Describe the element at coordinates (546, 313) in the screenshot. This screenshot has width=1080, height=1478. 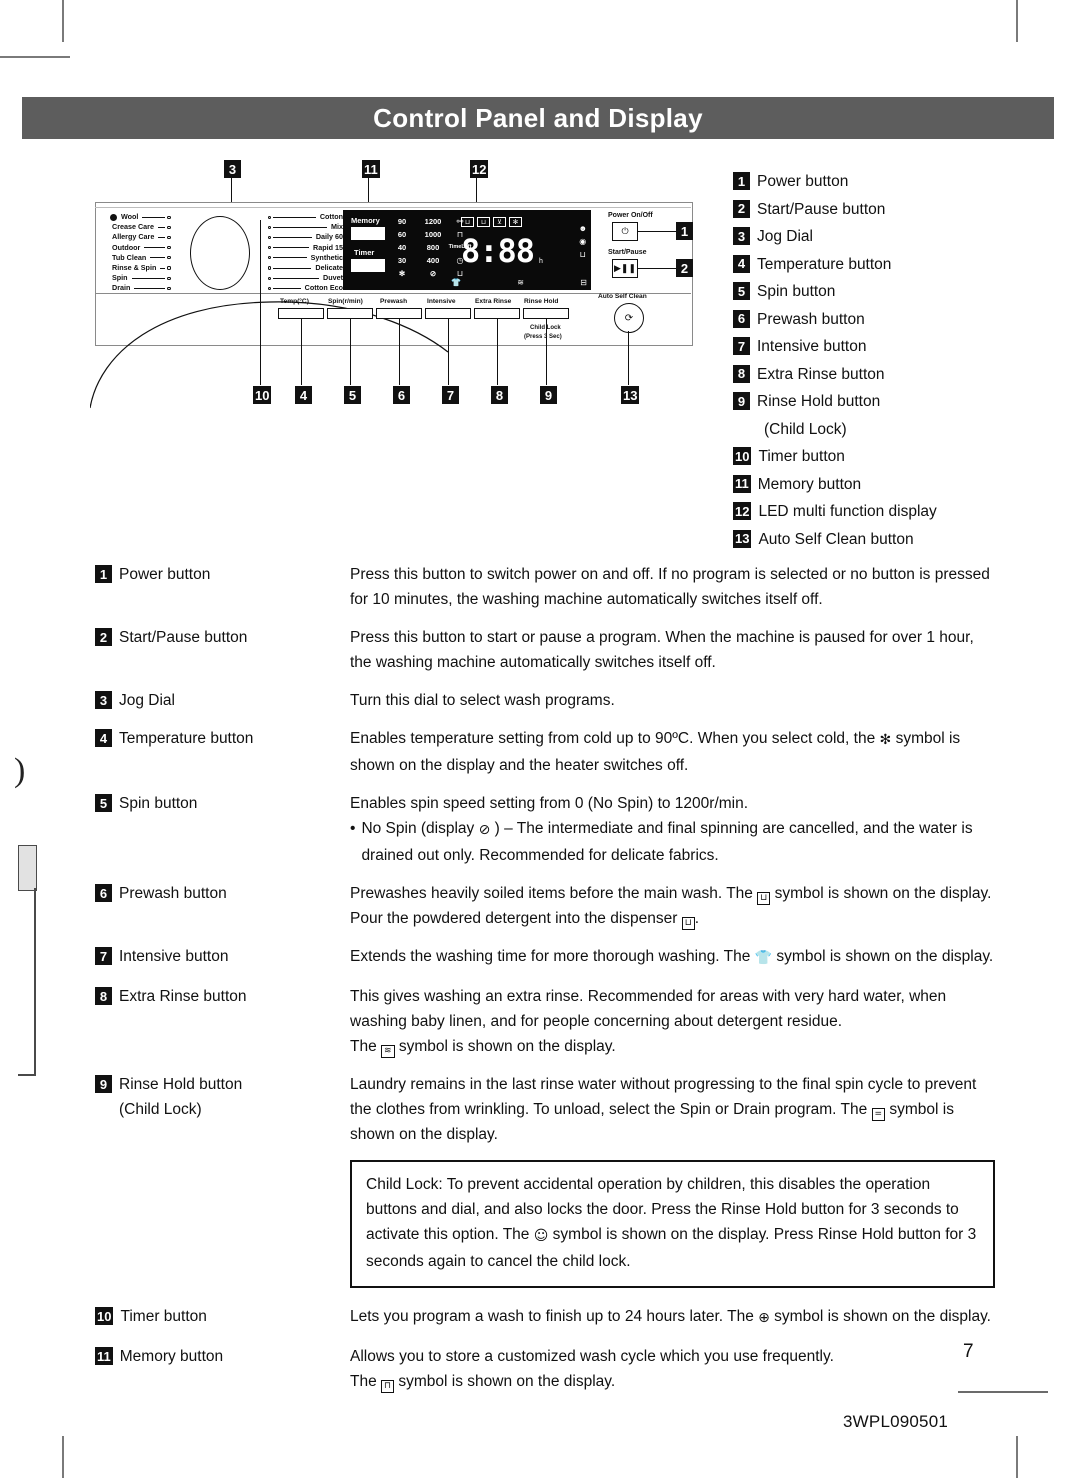
I see `rinse-hold-button` at that location.